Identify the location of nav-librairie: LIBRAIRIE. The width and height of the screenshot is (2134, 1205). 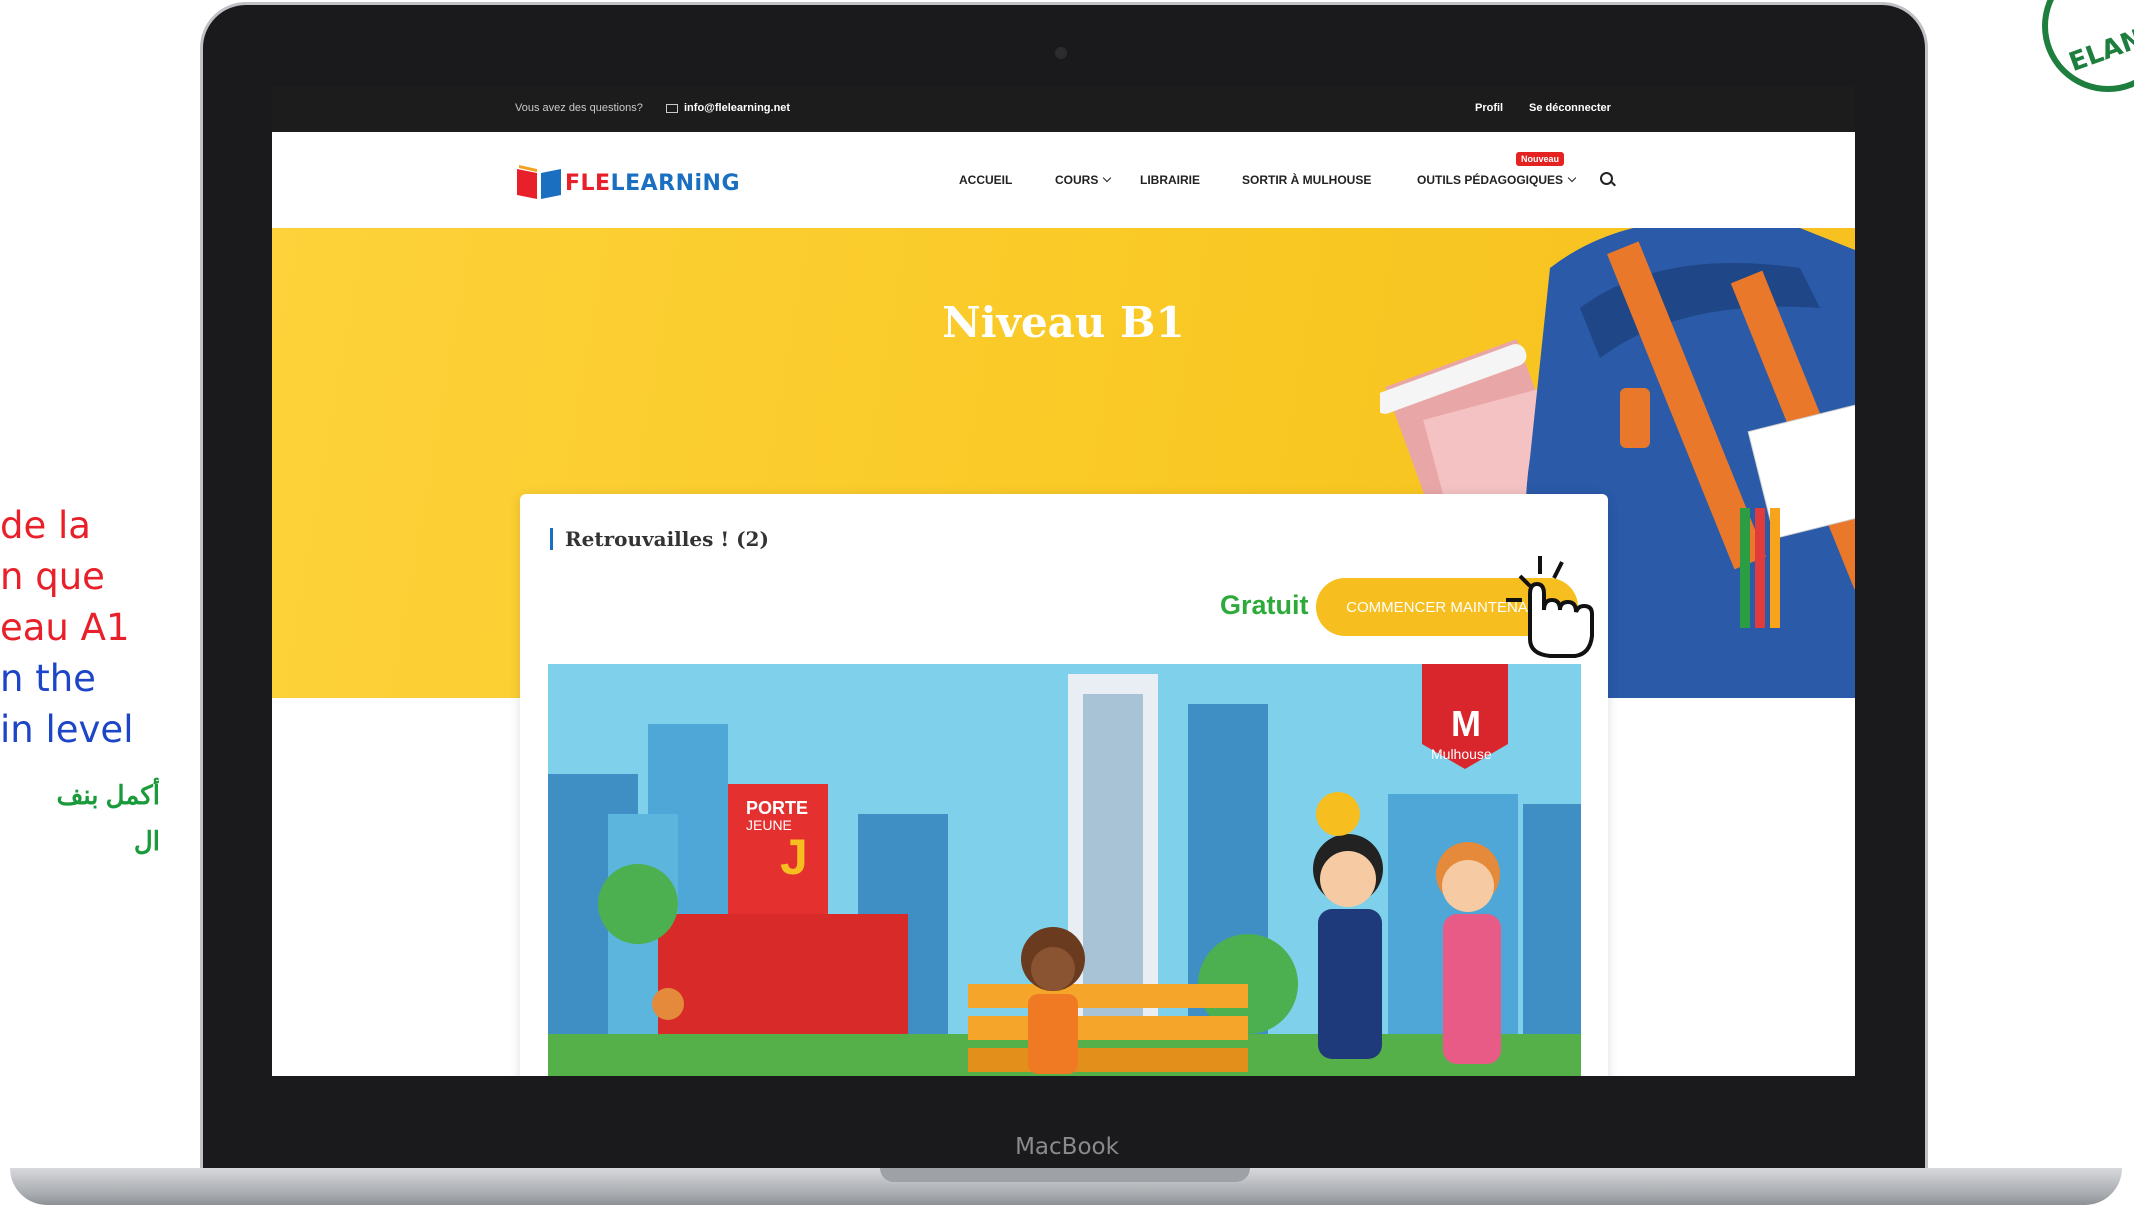
(1170, 180).